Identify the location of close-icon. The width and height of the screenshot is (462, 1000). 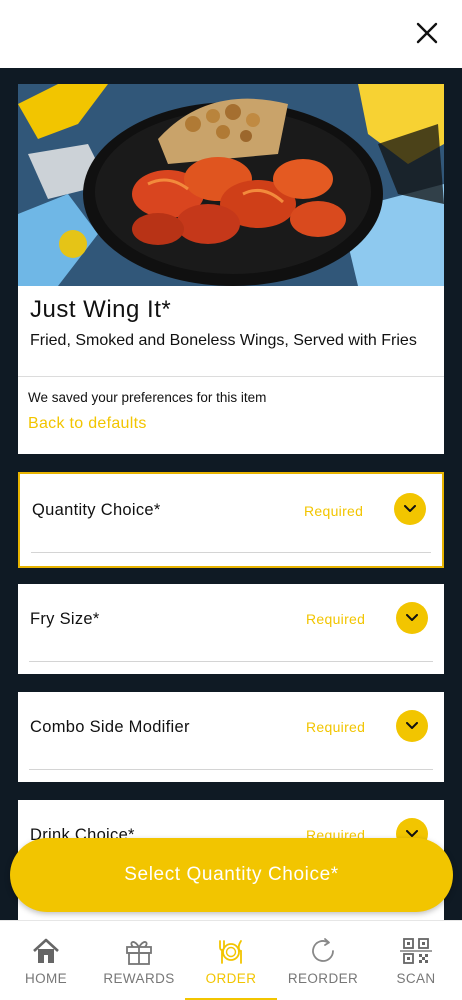
(427, 33).